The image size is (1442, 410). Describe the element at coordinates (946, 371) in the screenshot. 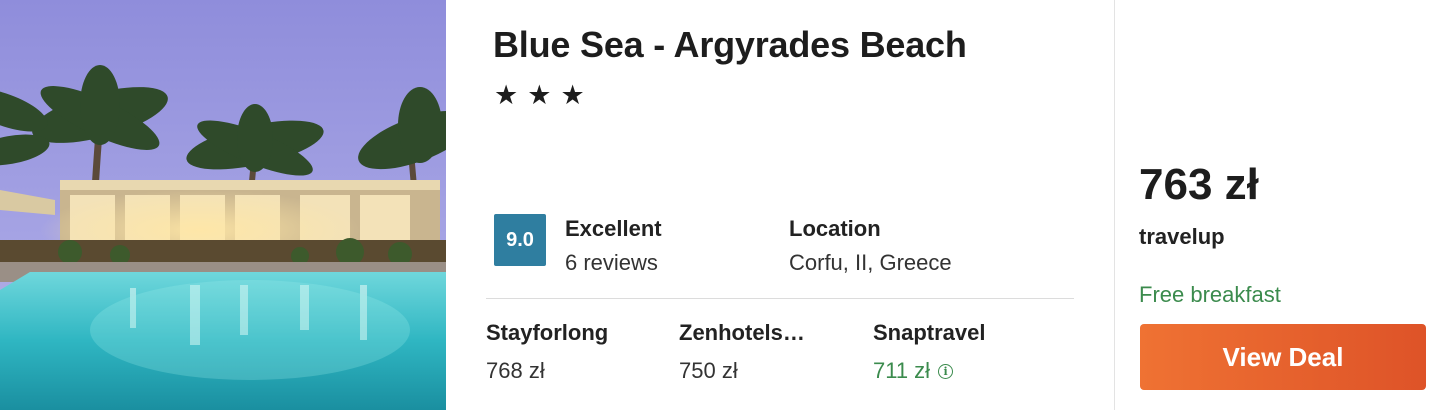

I see `info-icon: i` at that location.